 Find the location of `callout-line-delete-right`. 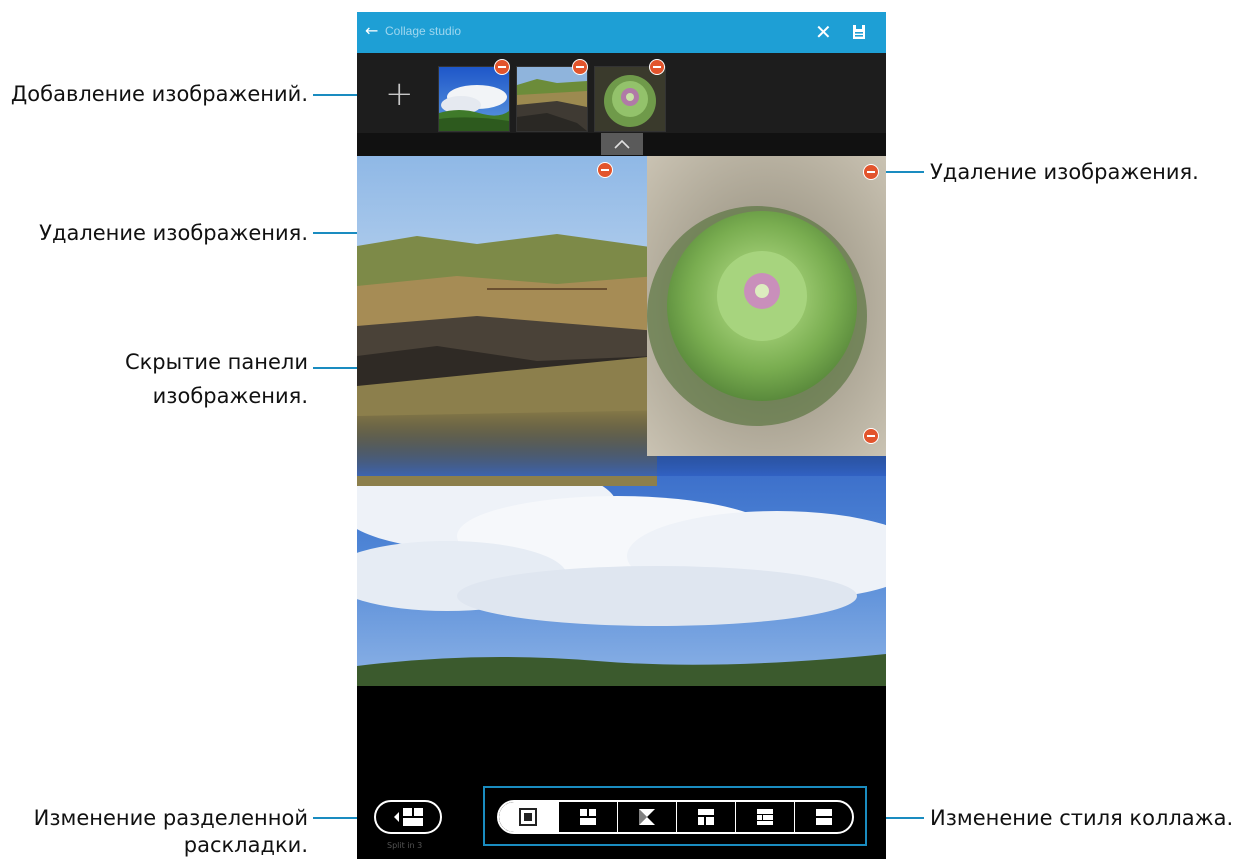

callout-line-delete-right is located at coordinates (902, 172).